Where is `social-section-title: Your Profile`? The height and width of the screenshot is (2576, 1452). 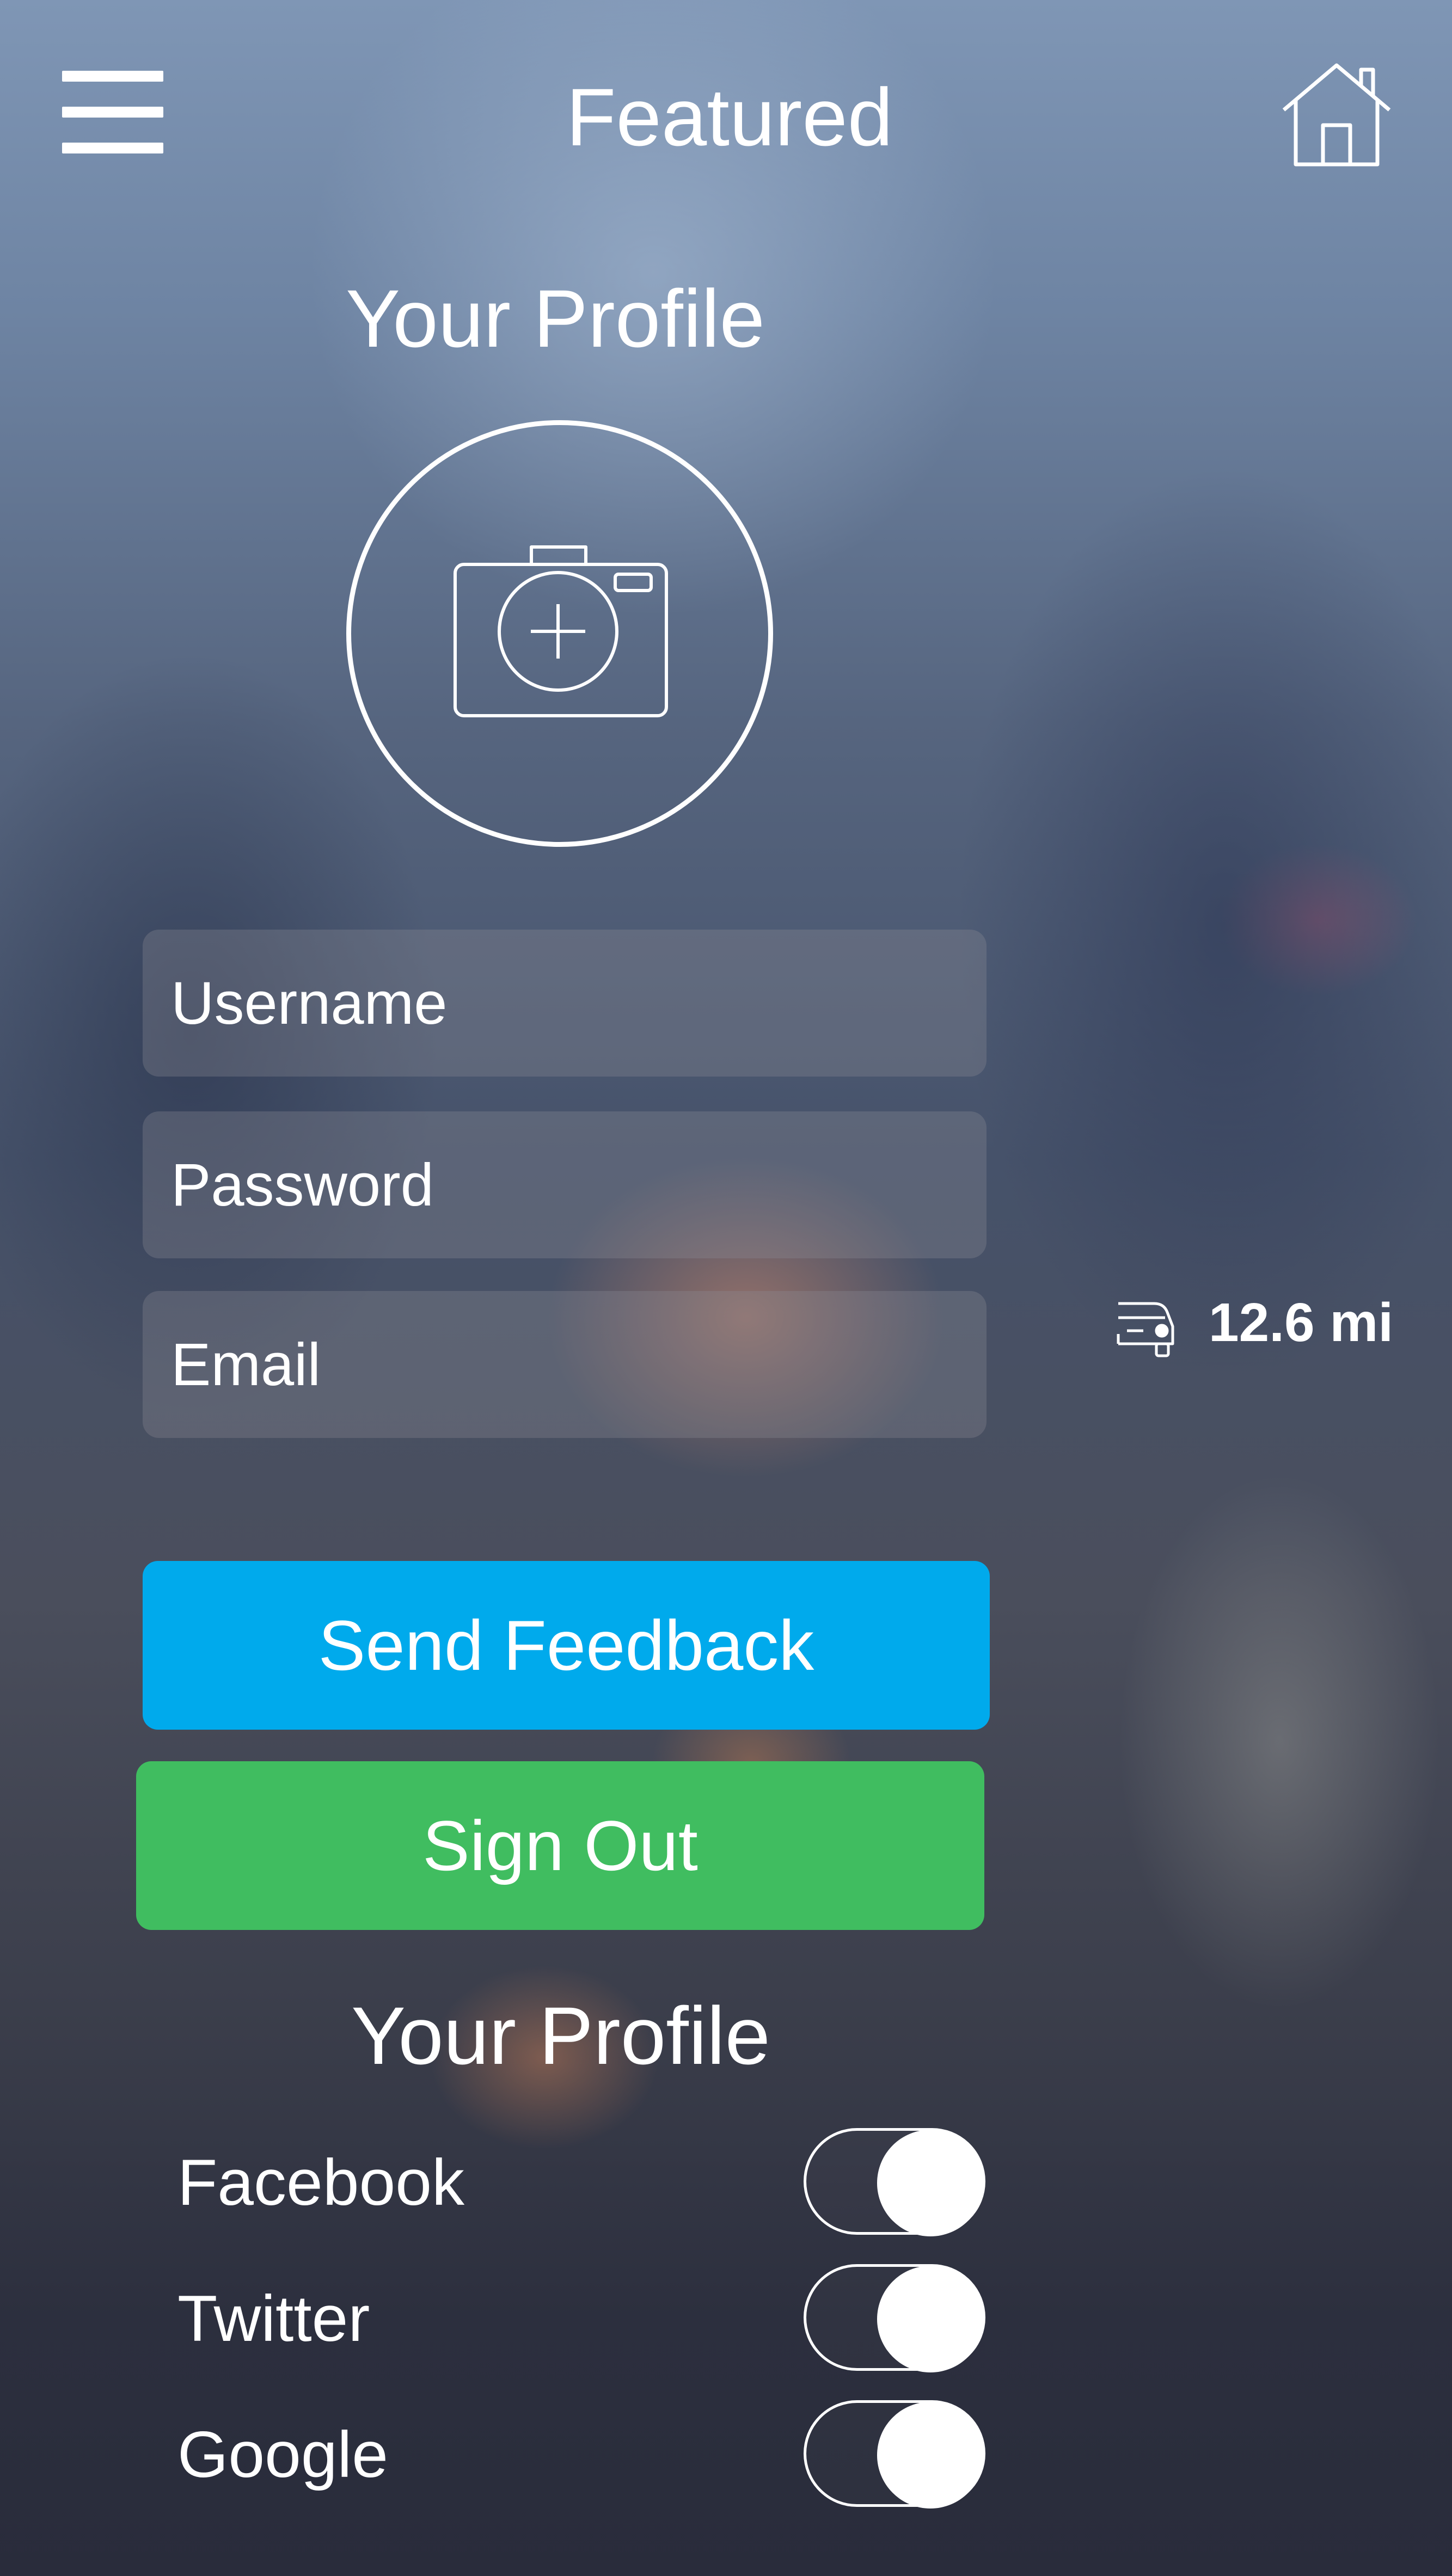 social-section-title: Your Profile is located at coordinates (560, 2035).